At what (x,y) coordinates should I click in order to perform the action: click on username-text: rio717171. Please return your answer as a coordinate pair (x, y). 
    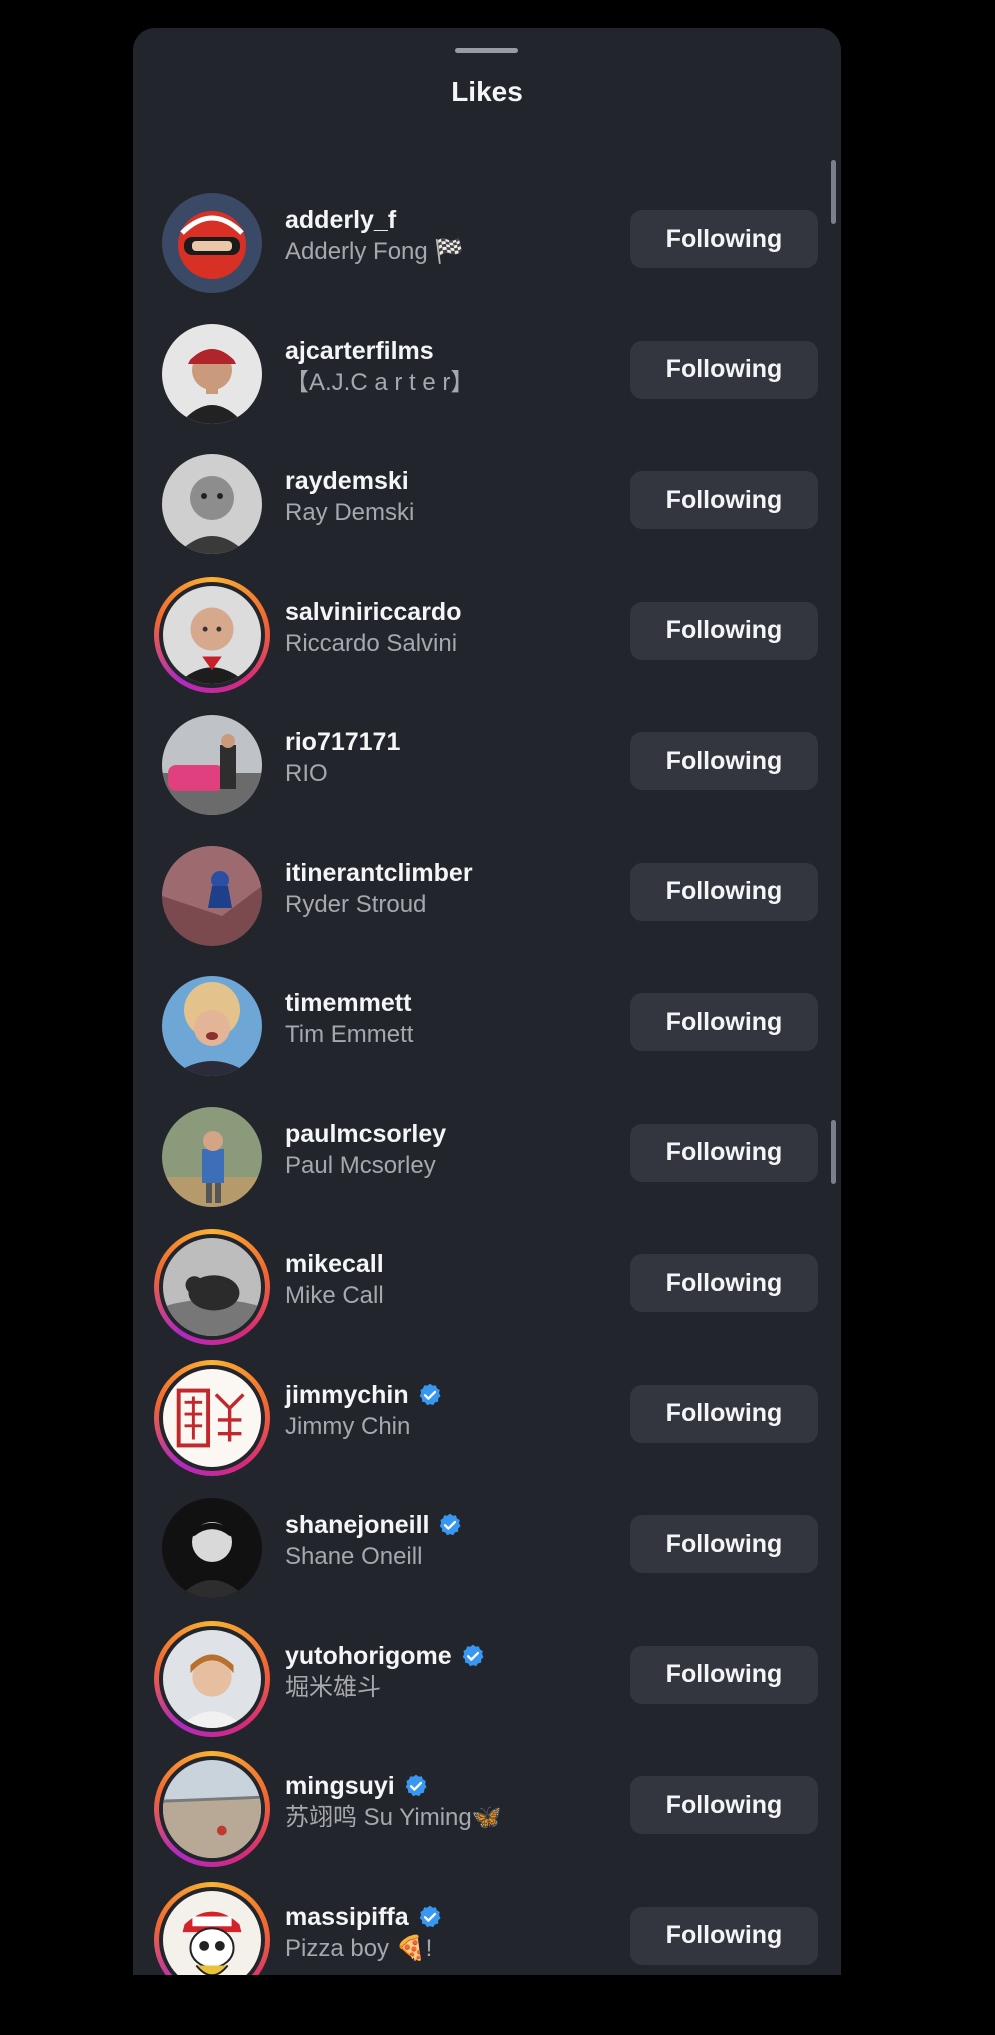
    Looking at the image, I should click on (343, 742).